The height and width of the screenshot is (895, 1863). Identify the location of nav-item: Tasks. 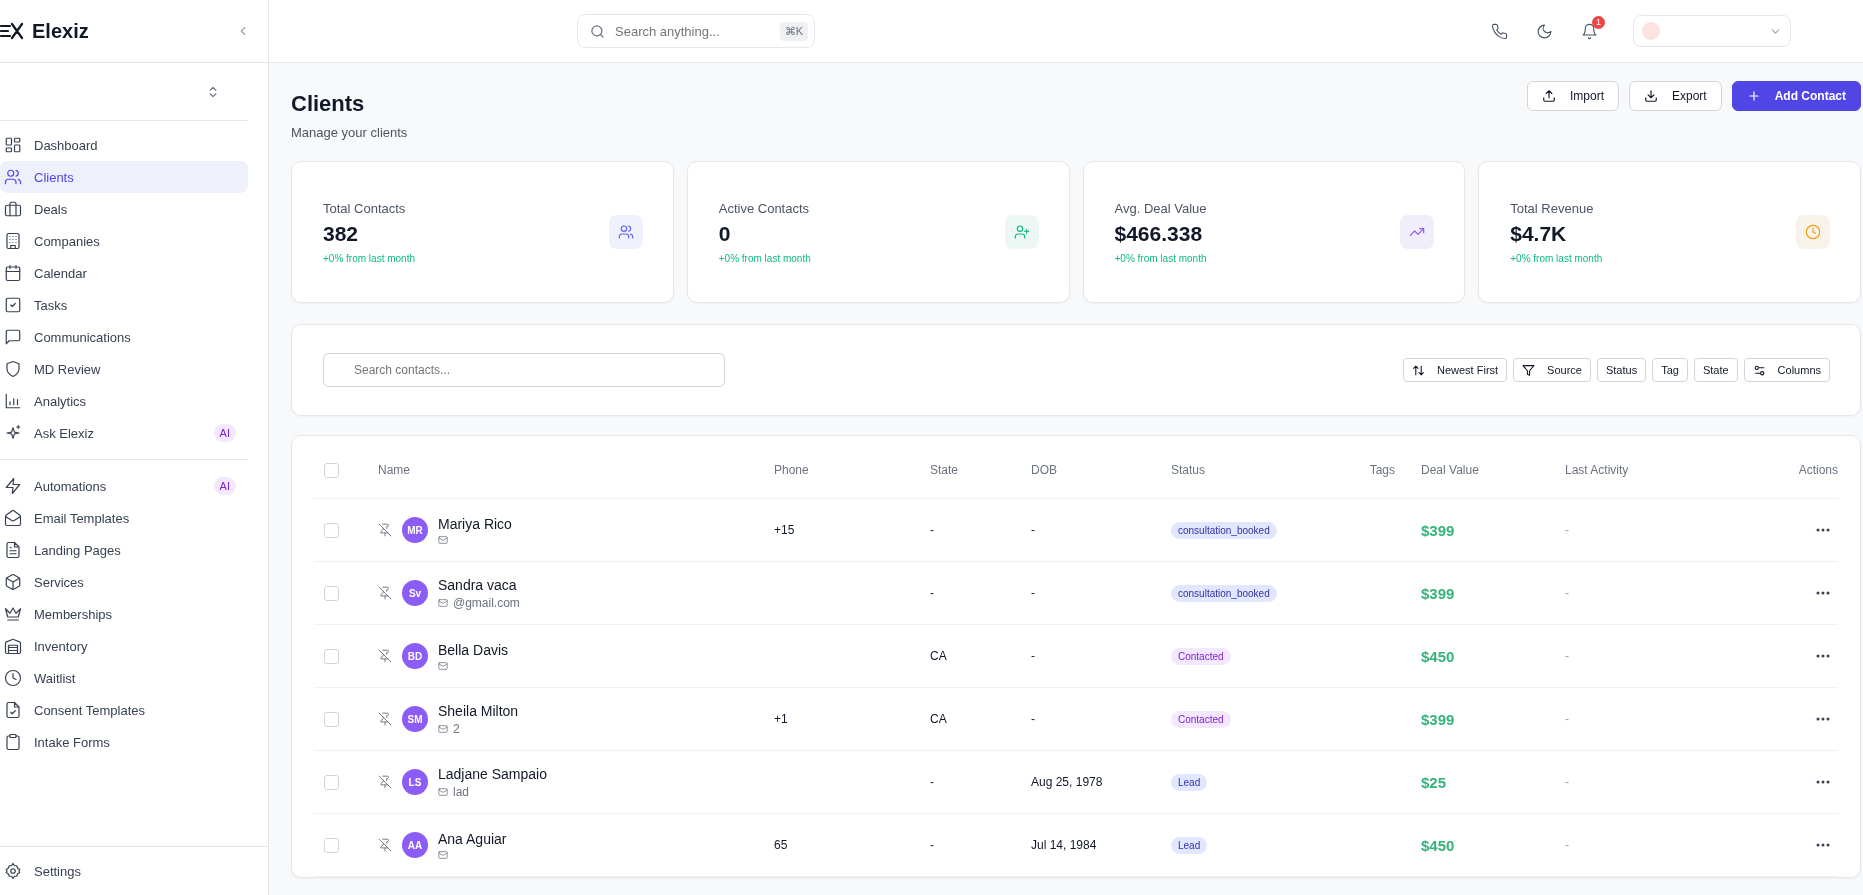
(124, 305).